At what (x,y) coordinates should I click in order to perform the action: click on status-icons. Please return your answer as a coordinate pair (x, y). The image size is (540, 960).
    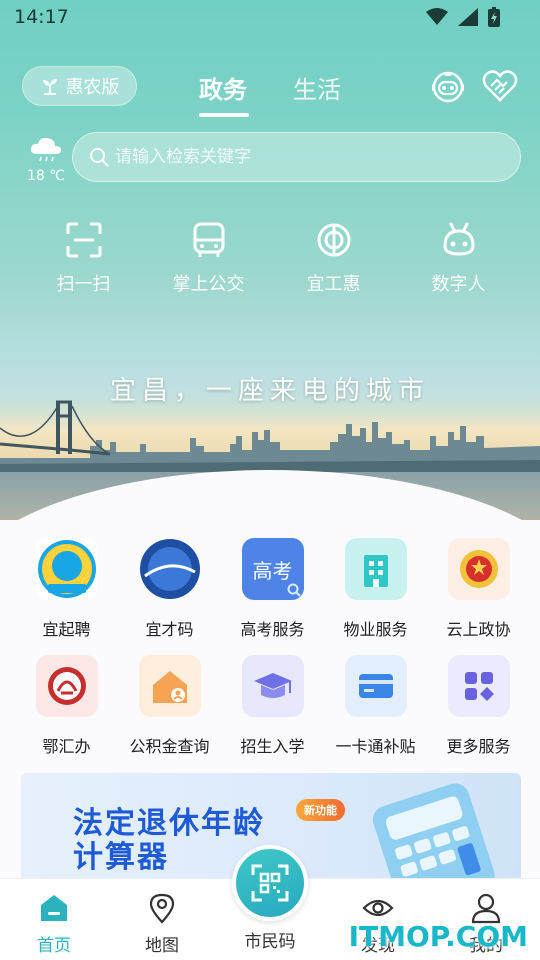
    Looking at the image, I should click on (463, 17).